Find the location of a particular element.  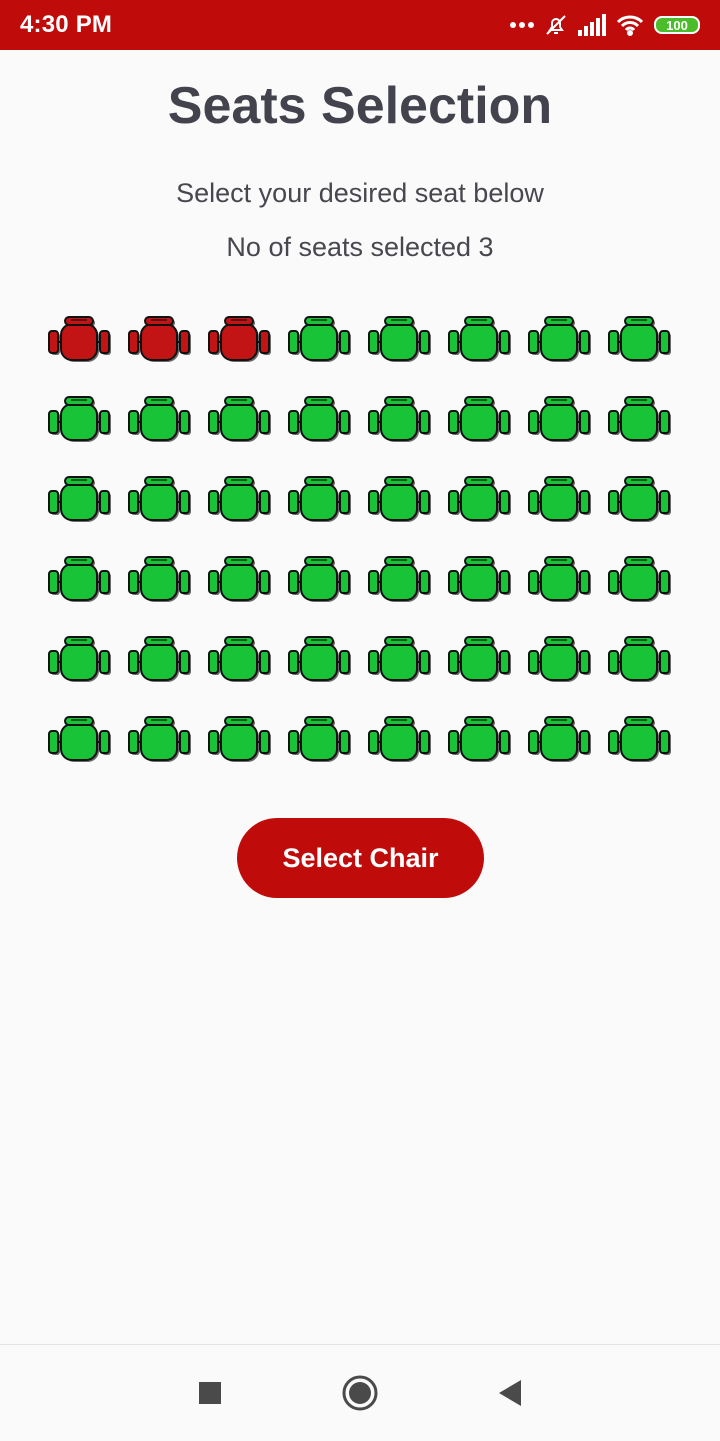

status-icons: 100 is located at coordinates (605, 25).